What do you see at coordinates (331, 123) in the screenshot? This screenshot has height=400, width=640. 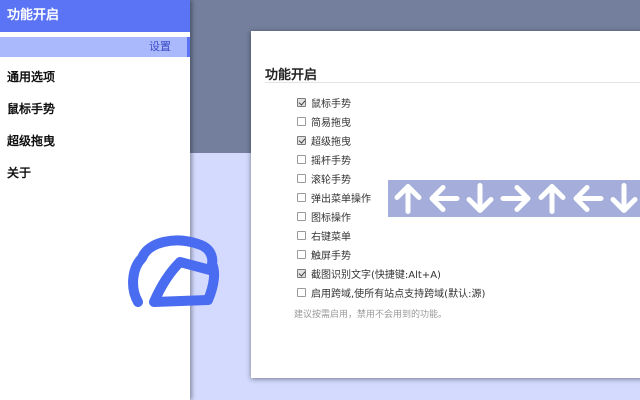 I see `option-label: 简易拖曳` at bounding box center [331, 123].